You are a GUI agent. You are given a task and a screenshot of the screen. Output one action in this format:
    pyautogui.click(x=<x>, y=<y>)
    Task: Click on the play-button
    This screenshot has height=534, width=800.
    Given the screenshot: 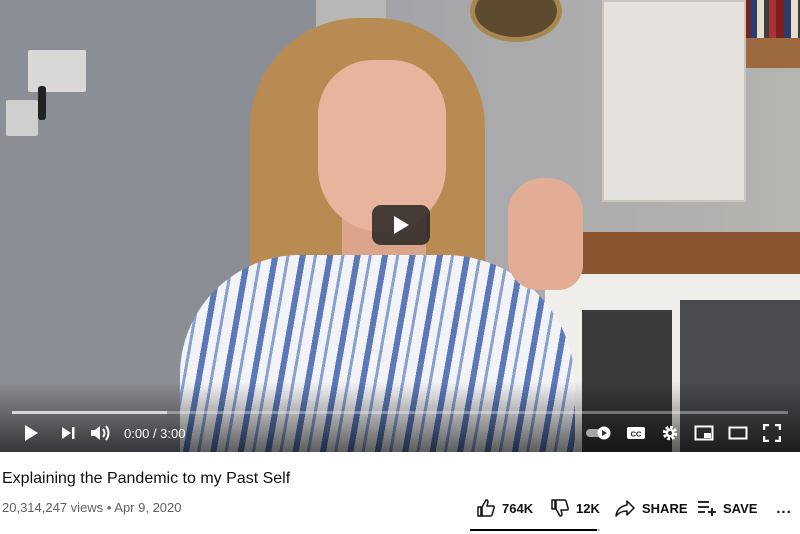 What is the action you would take?
    pyautogui.click(x=31, y=433)
    